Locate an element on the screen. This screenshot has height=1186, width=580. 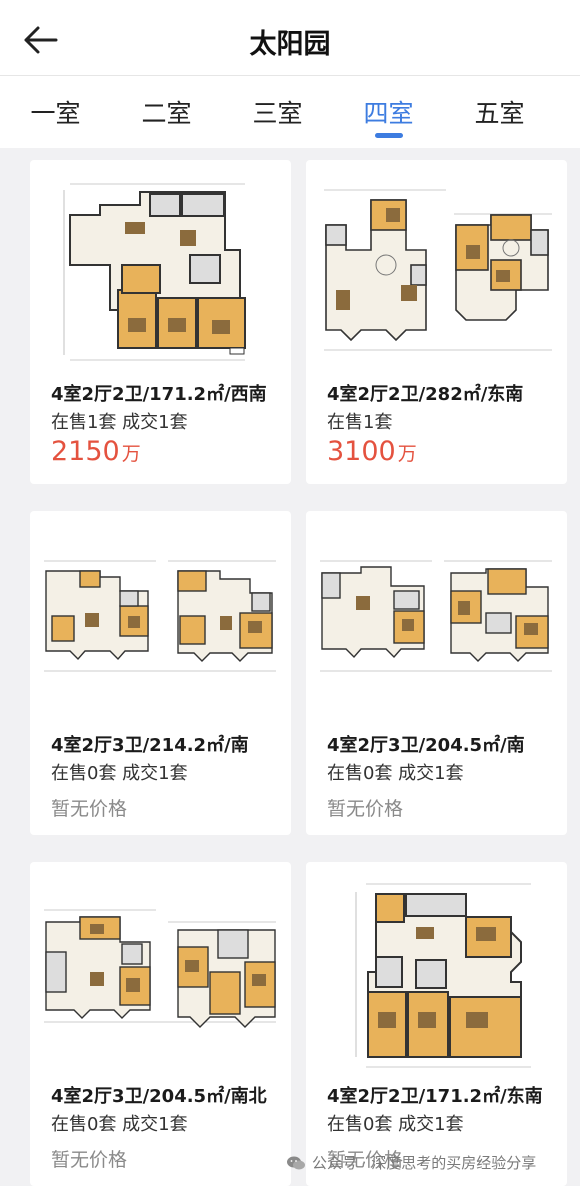
room-count-tabs: 一室 二室 三室 四室 五室 is located at coordinates (290, 112).